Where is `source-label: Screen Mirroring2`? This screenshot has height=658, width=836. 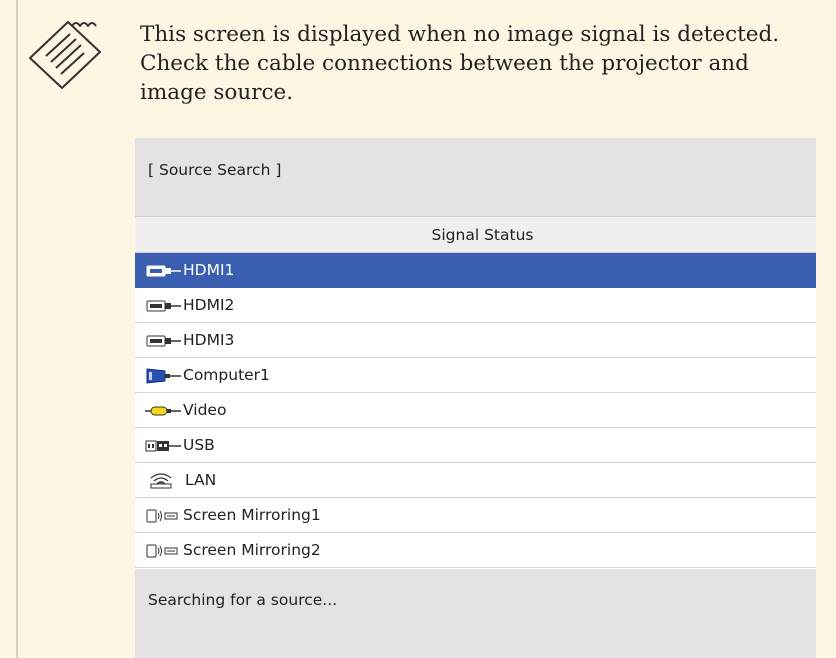 source-label: Screen Mirroring2 is located at coordinates (252, 550).